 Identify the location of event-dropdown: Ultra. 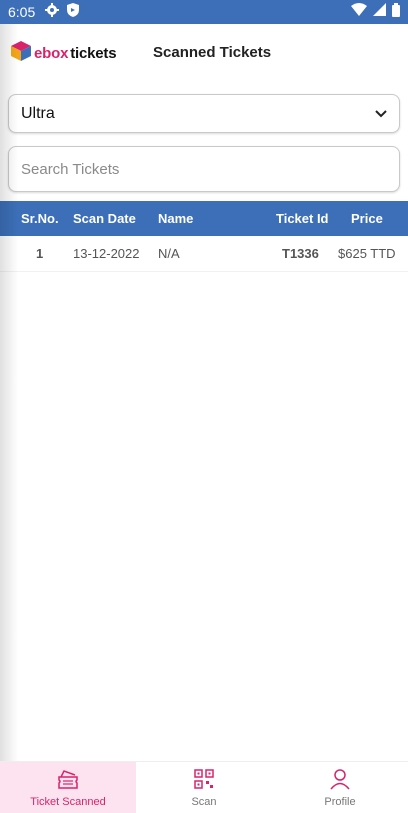
(204, 113).